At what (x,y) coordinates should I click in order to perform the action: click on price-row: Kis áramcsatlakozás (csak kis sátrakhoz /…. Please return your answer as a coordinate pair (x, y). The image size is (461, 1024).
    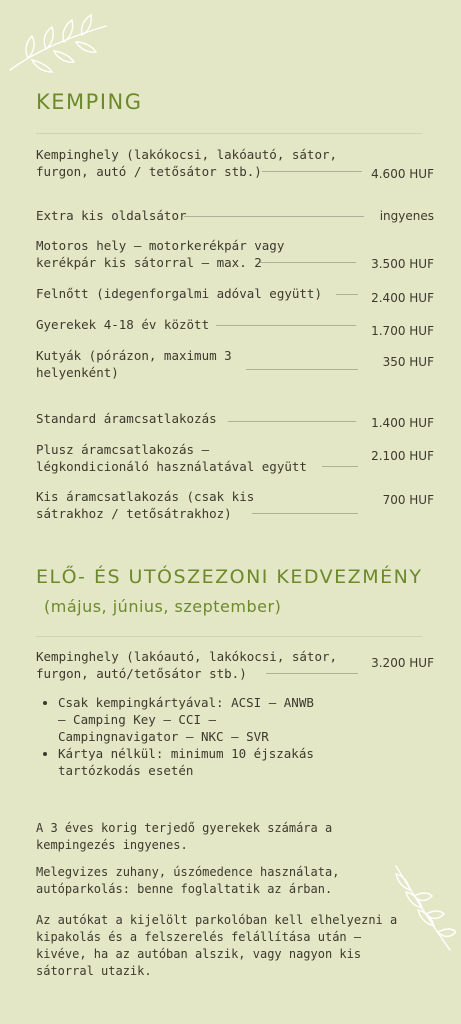
    Looking at the image, I should click on (236, 508).